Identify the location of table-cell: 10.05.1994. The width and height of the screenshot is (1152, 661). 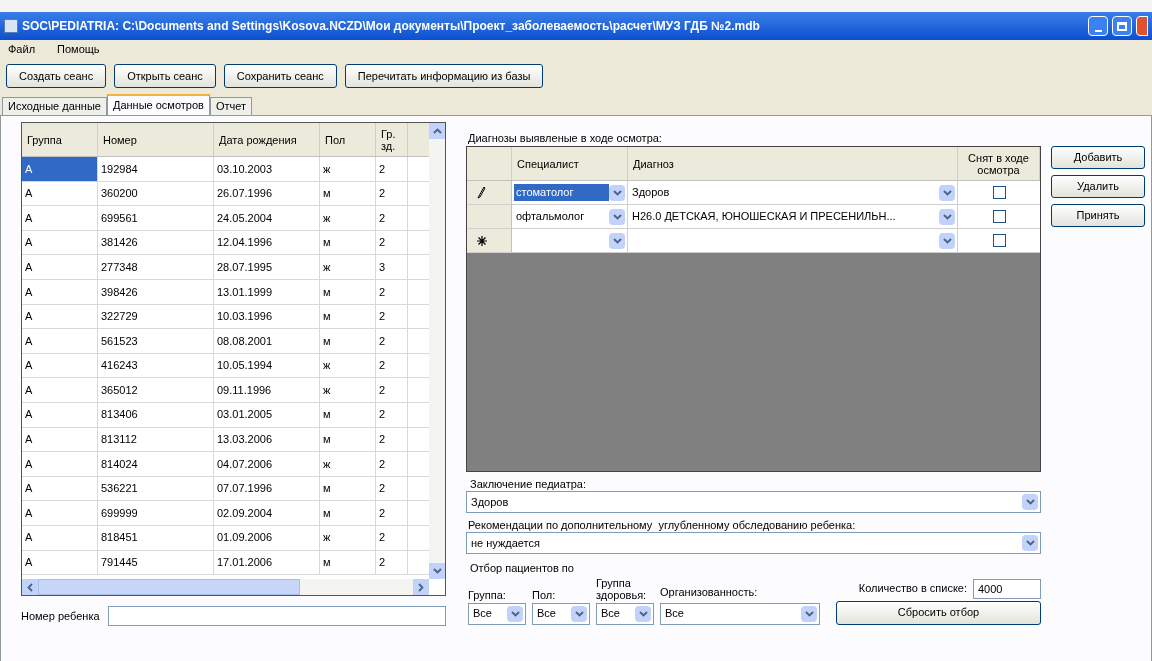
(267, 365).